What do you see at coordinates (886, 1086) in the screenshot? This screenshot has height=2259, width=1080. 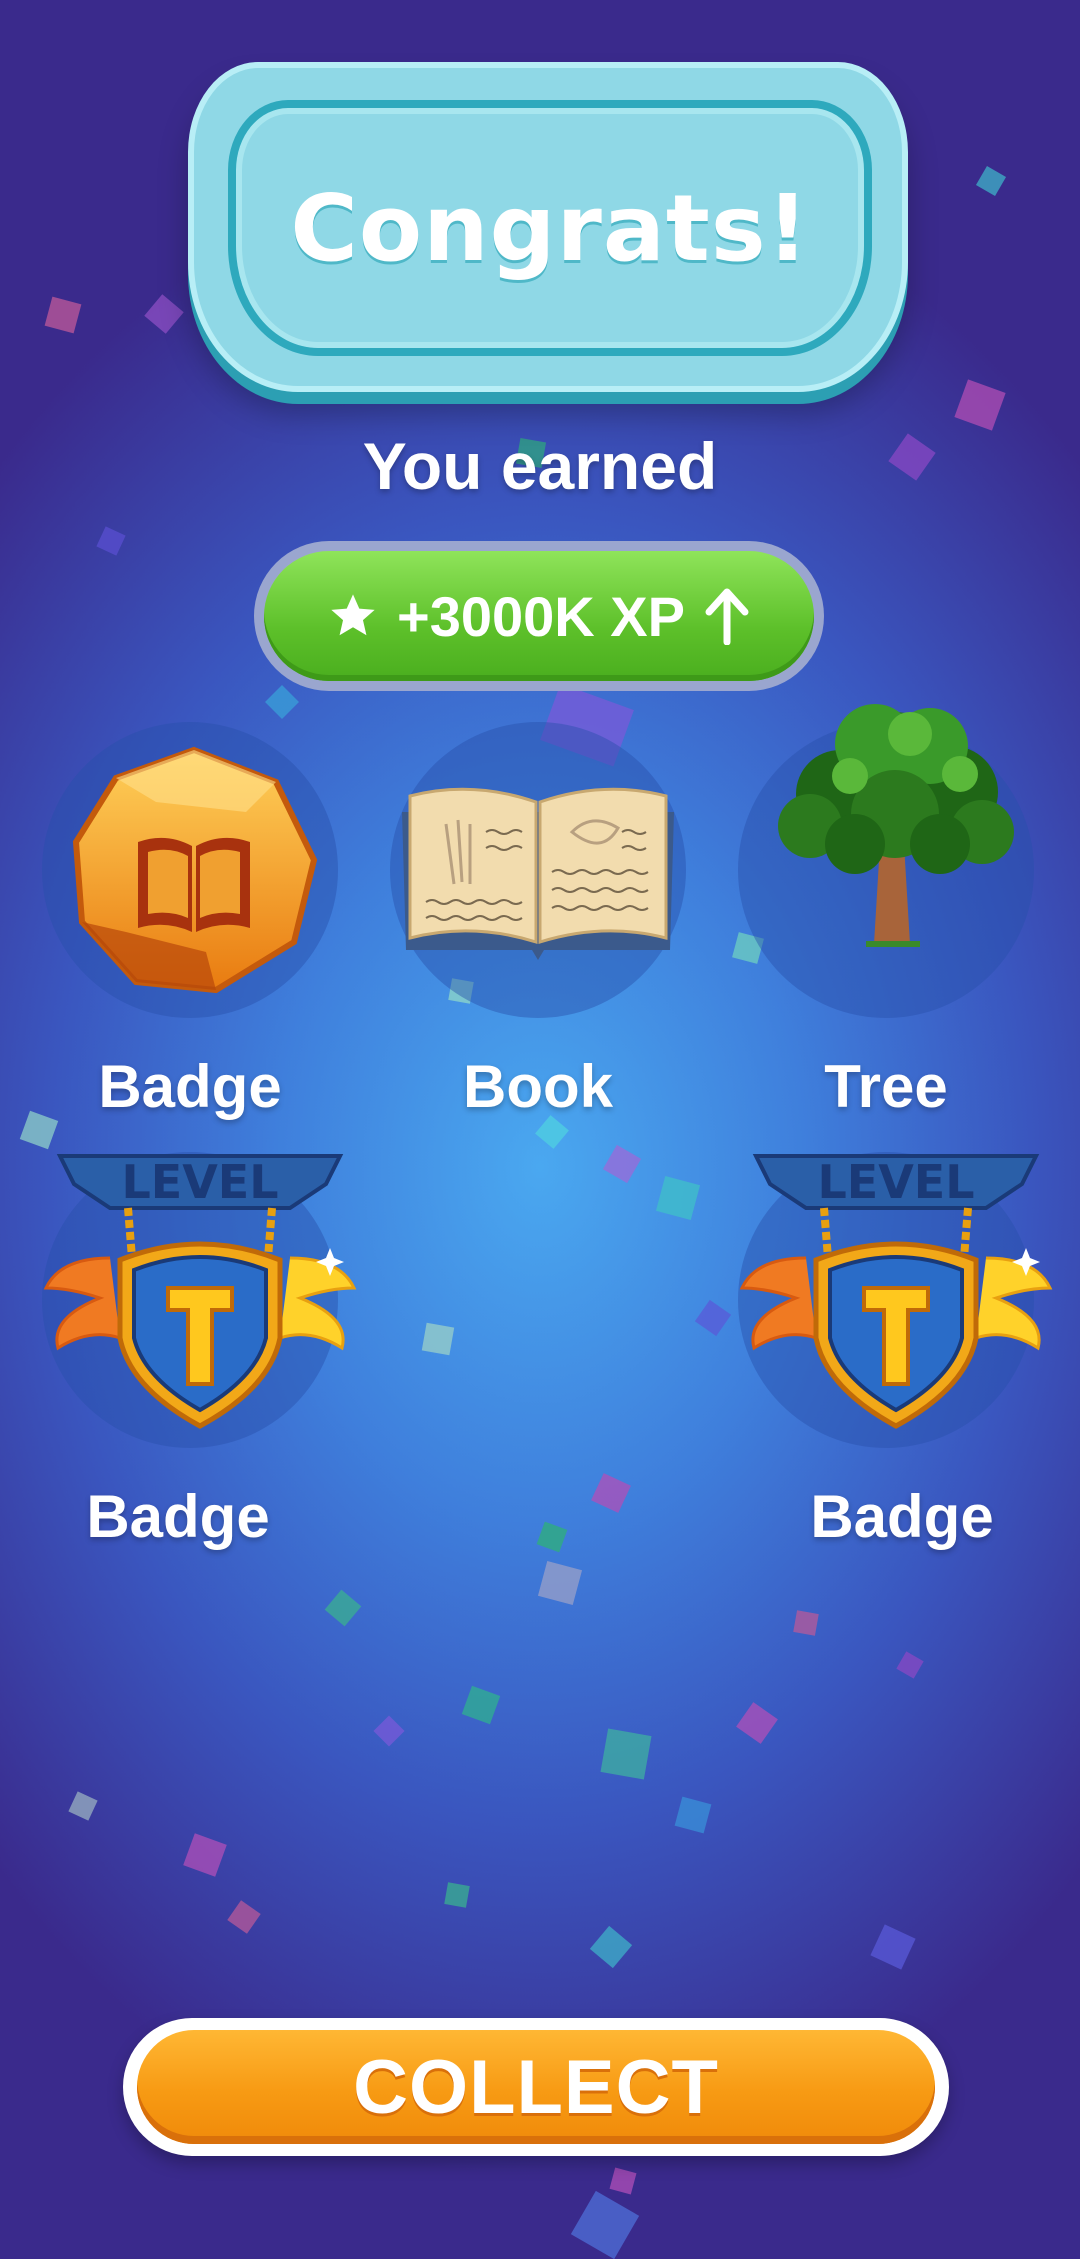 I see `reward-label-3: Tree` at bounding box center [886, 1086].